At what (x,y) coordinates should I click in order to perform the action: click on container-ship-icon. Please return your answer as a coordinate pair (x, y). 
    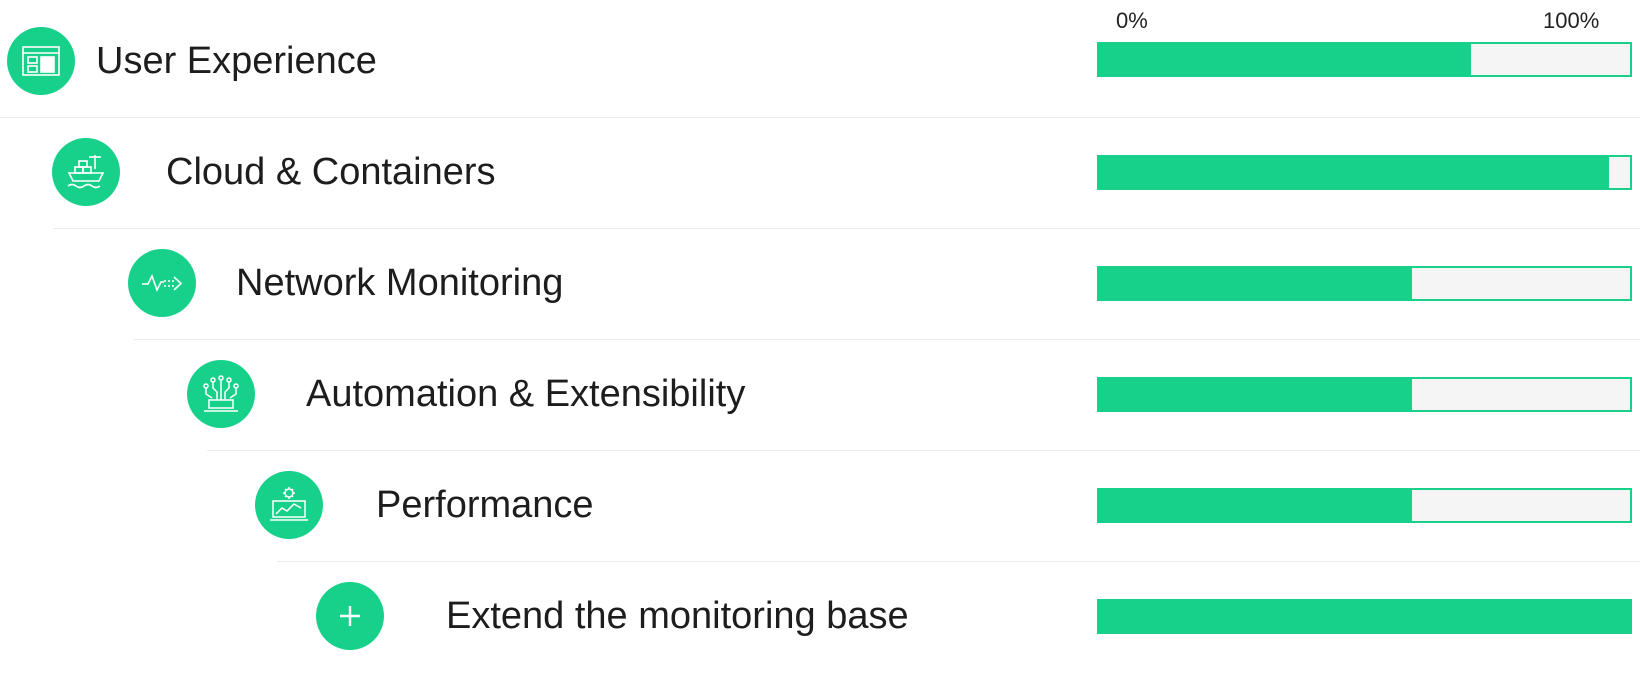
    Looking at the image, I should click on (86, 172).